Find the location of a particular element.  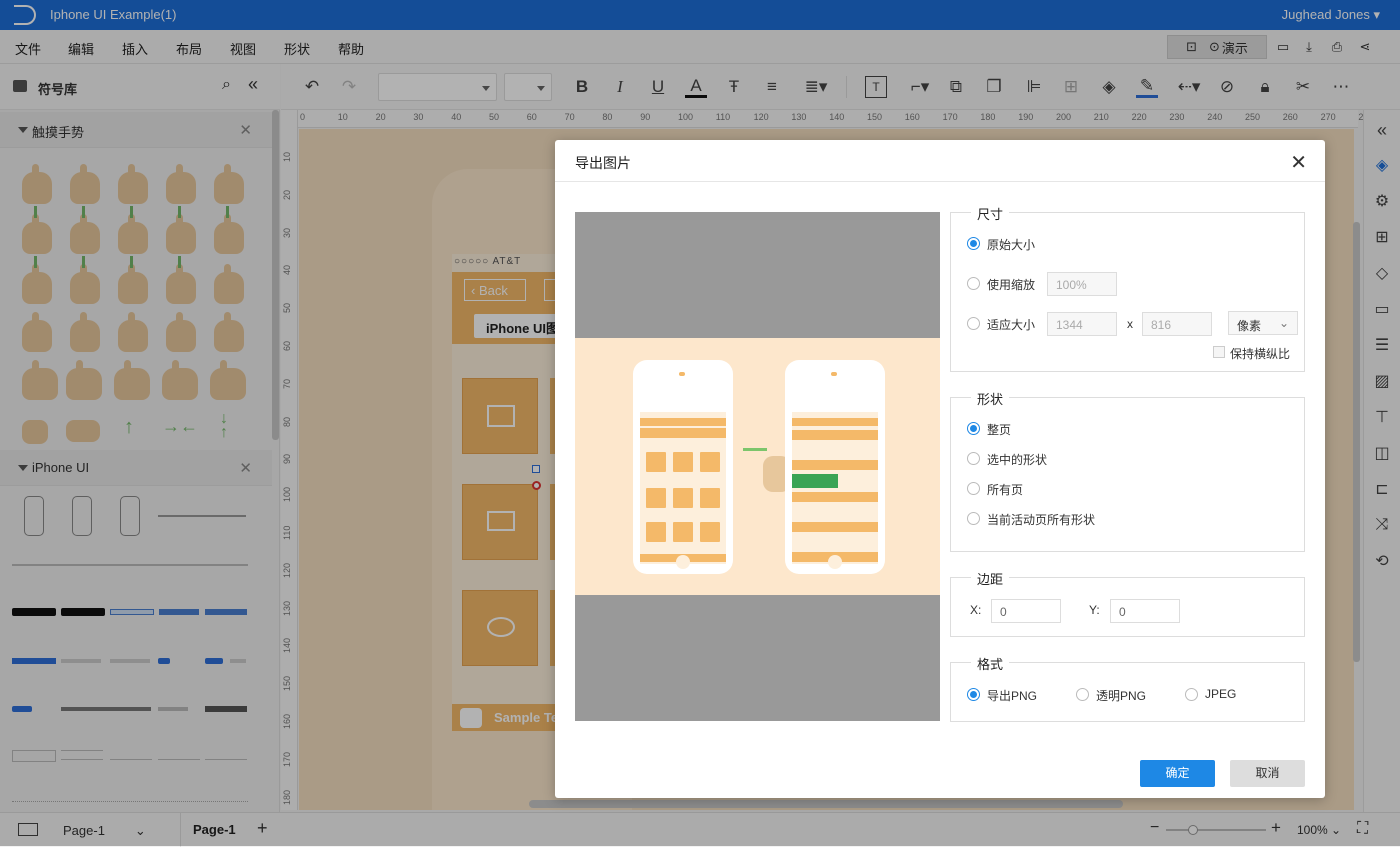

radio-selected-shapes is located at coordinates (973, 458).